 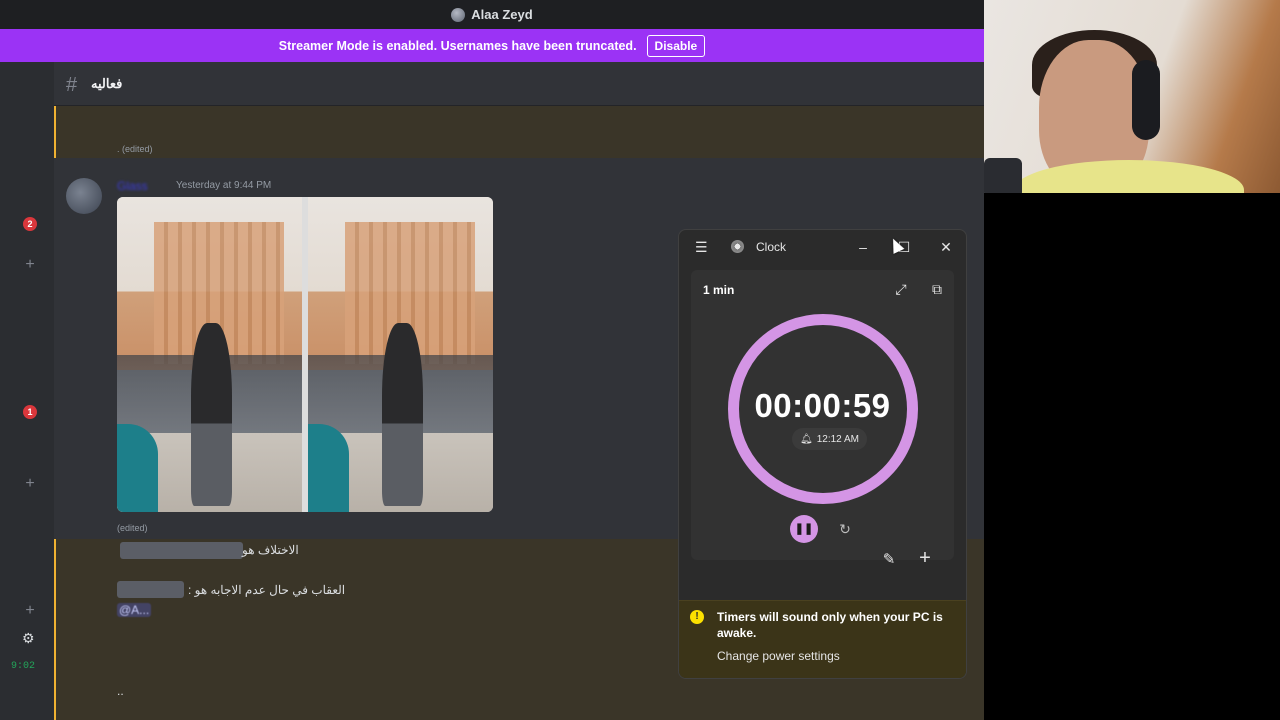 I want to click on expand-icon: ⤢, so click(x=901, y=289).